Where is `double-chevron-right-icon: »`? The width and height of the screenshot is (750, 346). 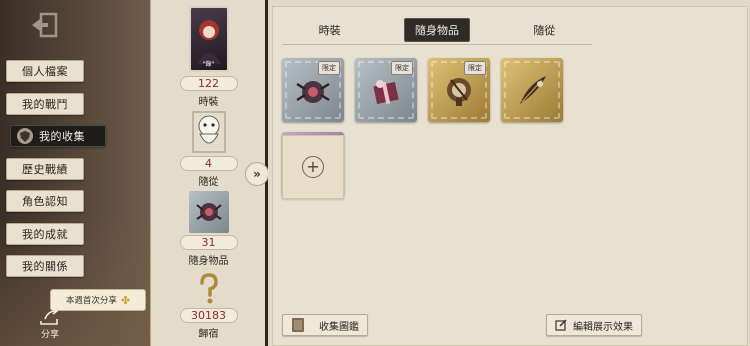
double-chevron-right-icon: » is located at coordinates (257, 174).